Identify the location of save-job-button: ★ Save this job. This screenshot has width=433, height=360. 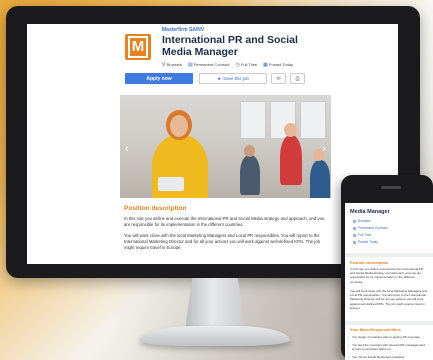
(233, 78).